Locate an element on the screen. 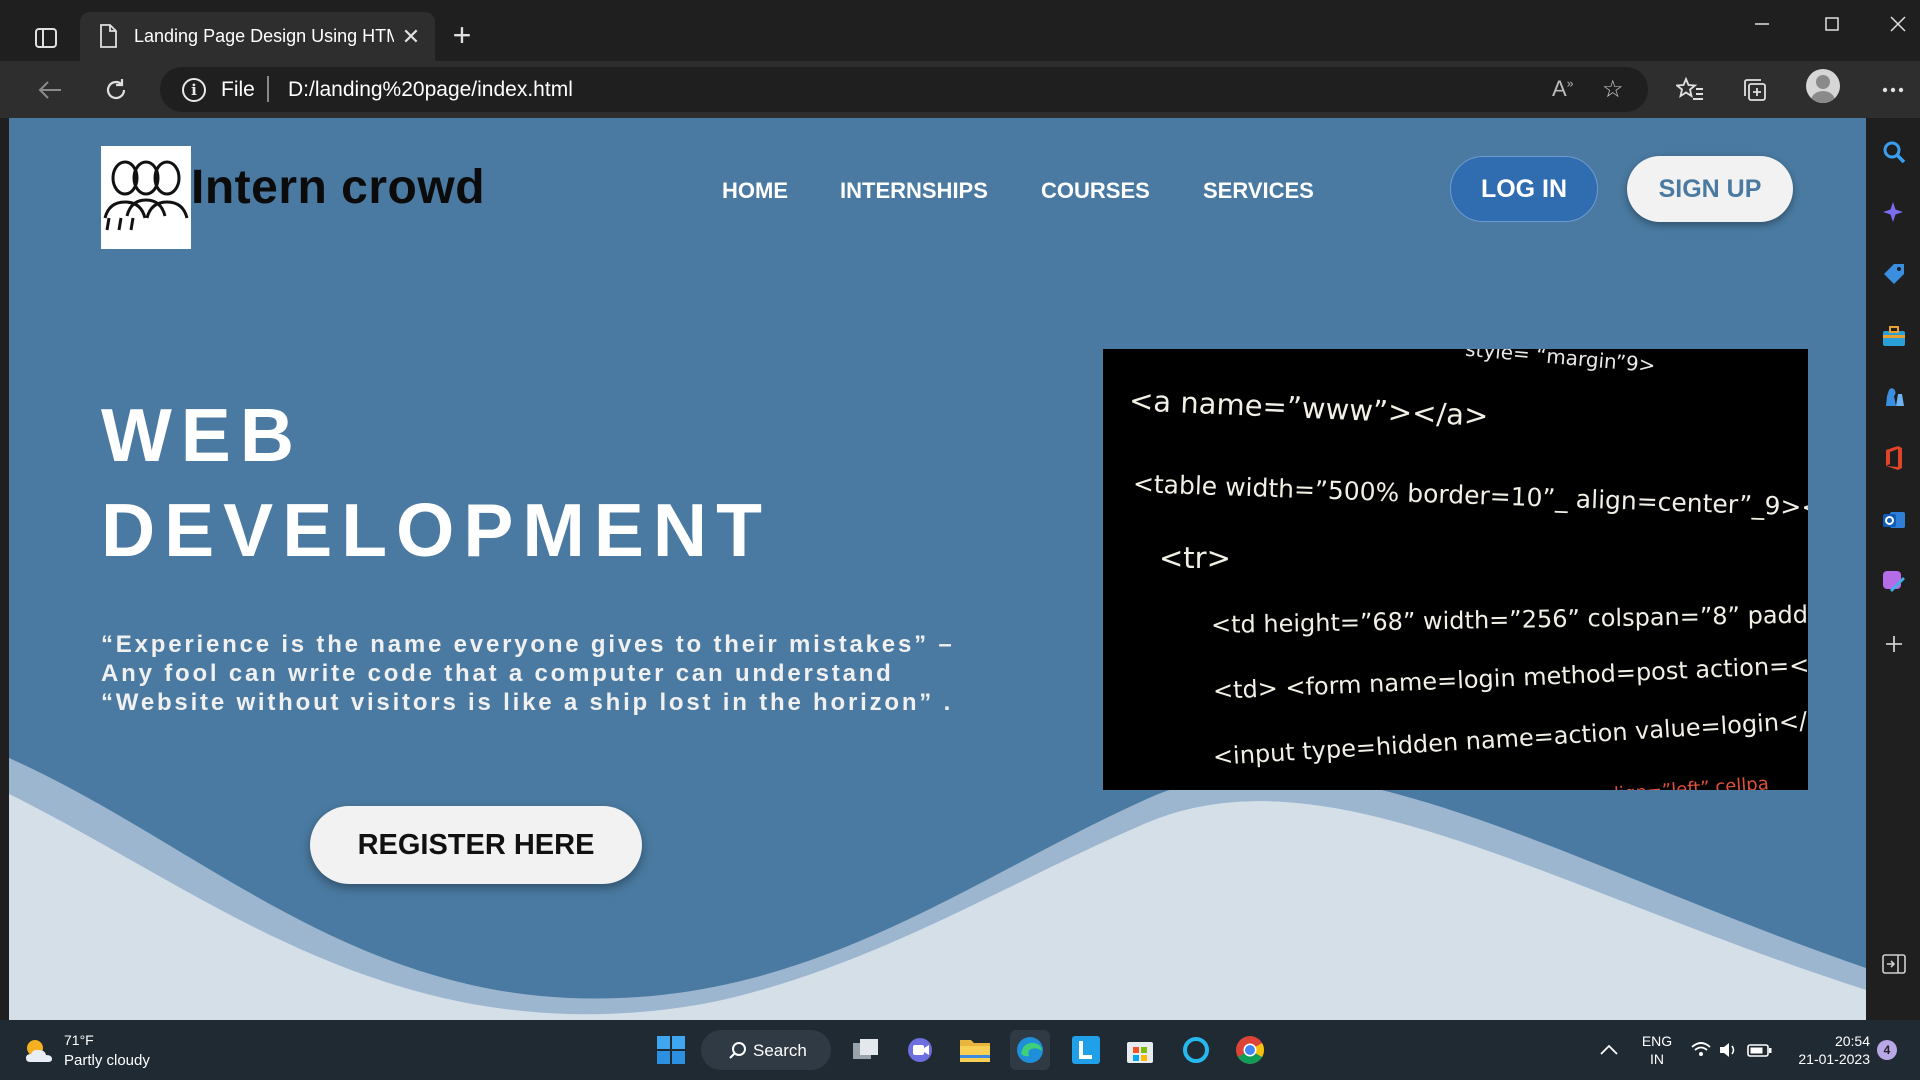 This screenshot has width=1920, height=1080. address-url: D:/landing%20page/index.html is located at coordinates (430, 90).